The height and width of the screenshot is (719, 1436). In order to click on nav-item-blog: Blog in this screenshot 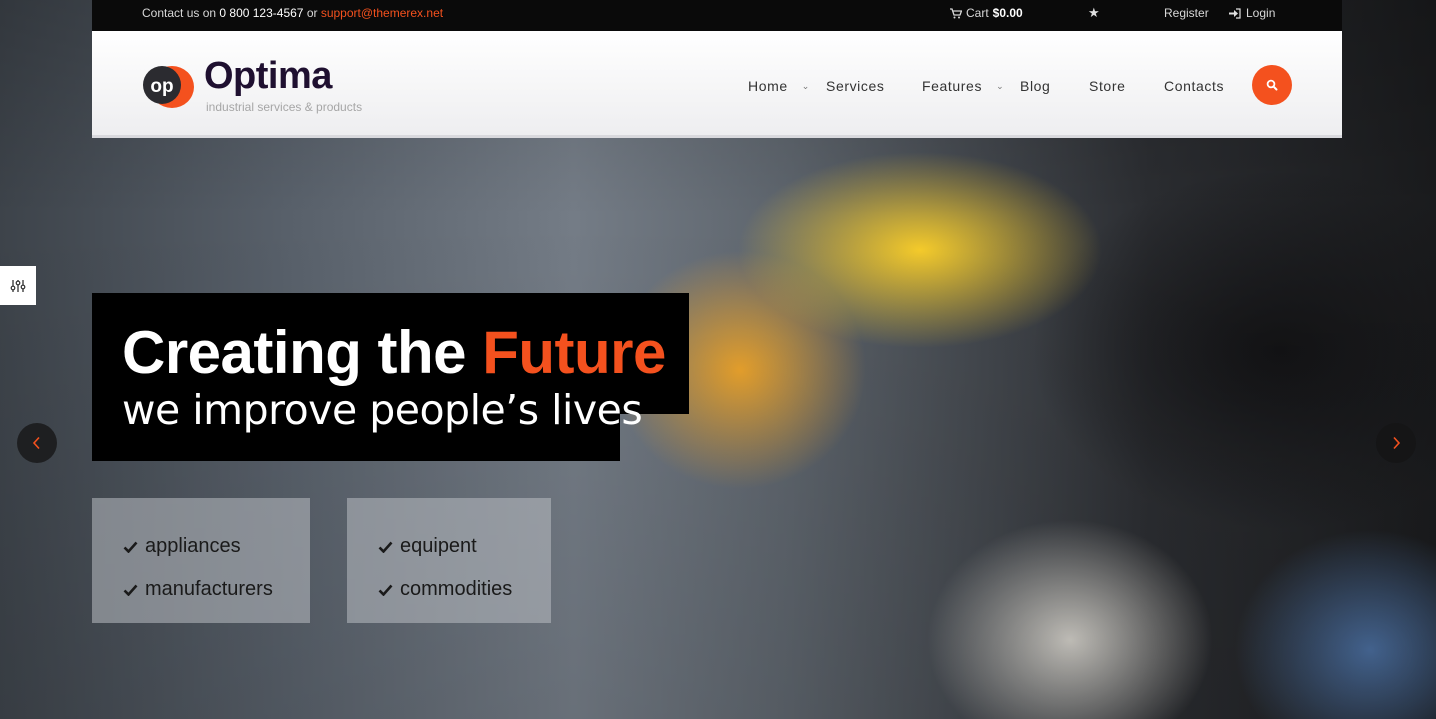, I will do `click(1035, 86)`.